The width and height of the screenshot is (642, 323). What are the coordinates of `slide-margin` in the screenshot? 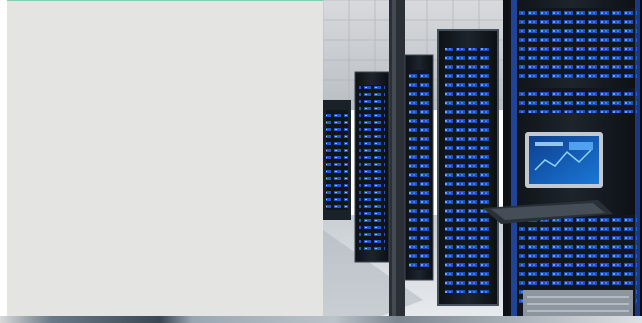 It's located at (3, 161).